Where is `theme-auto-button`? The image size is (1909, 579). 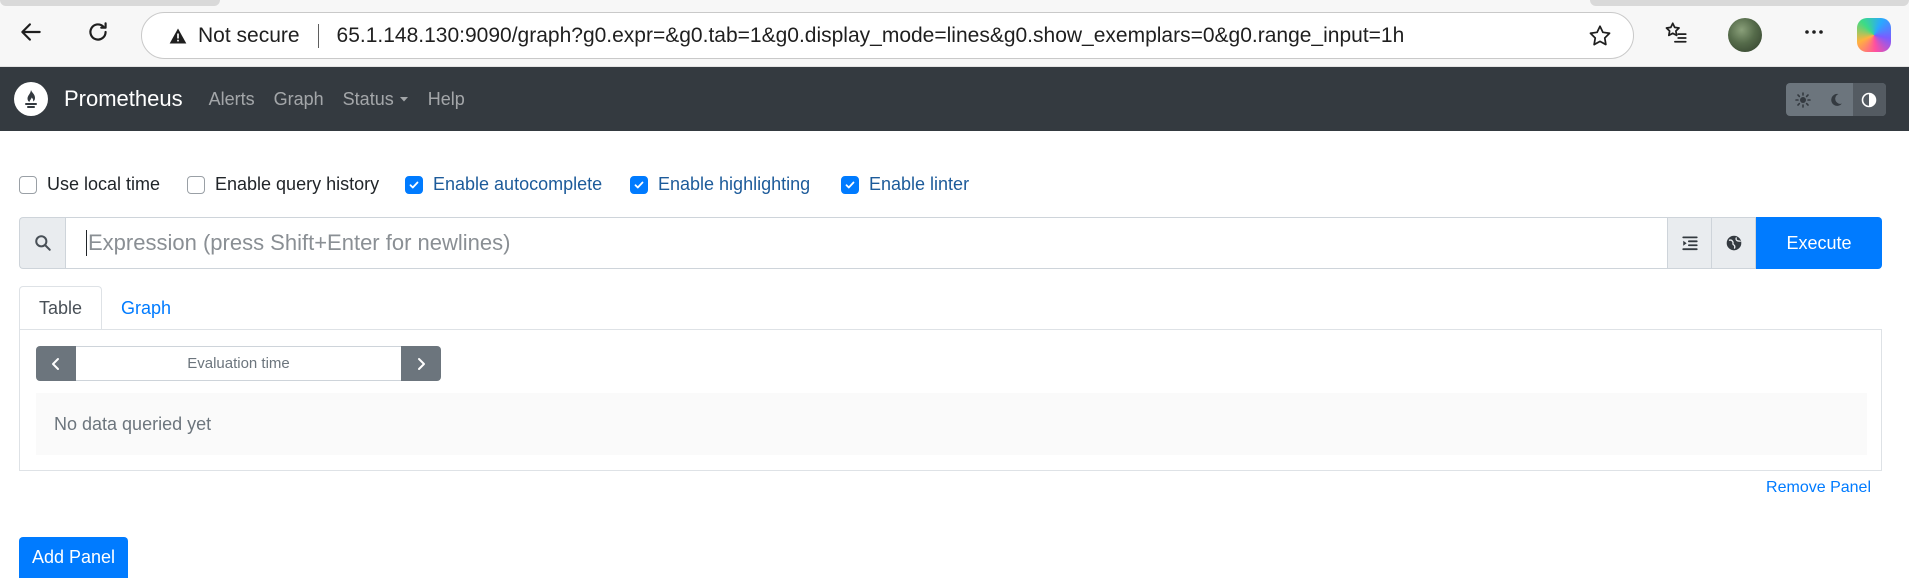
theme-auto-button is located at coordinates (1869, 99).